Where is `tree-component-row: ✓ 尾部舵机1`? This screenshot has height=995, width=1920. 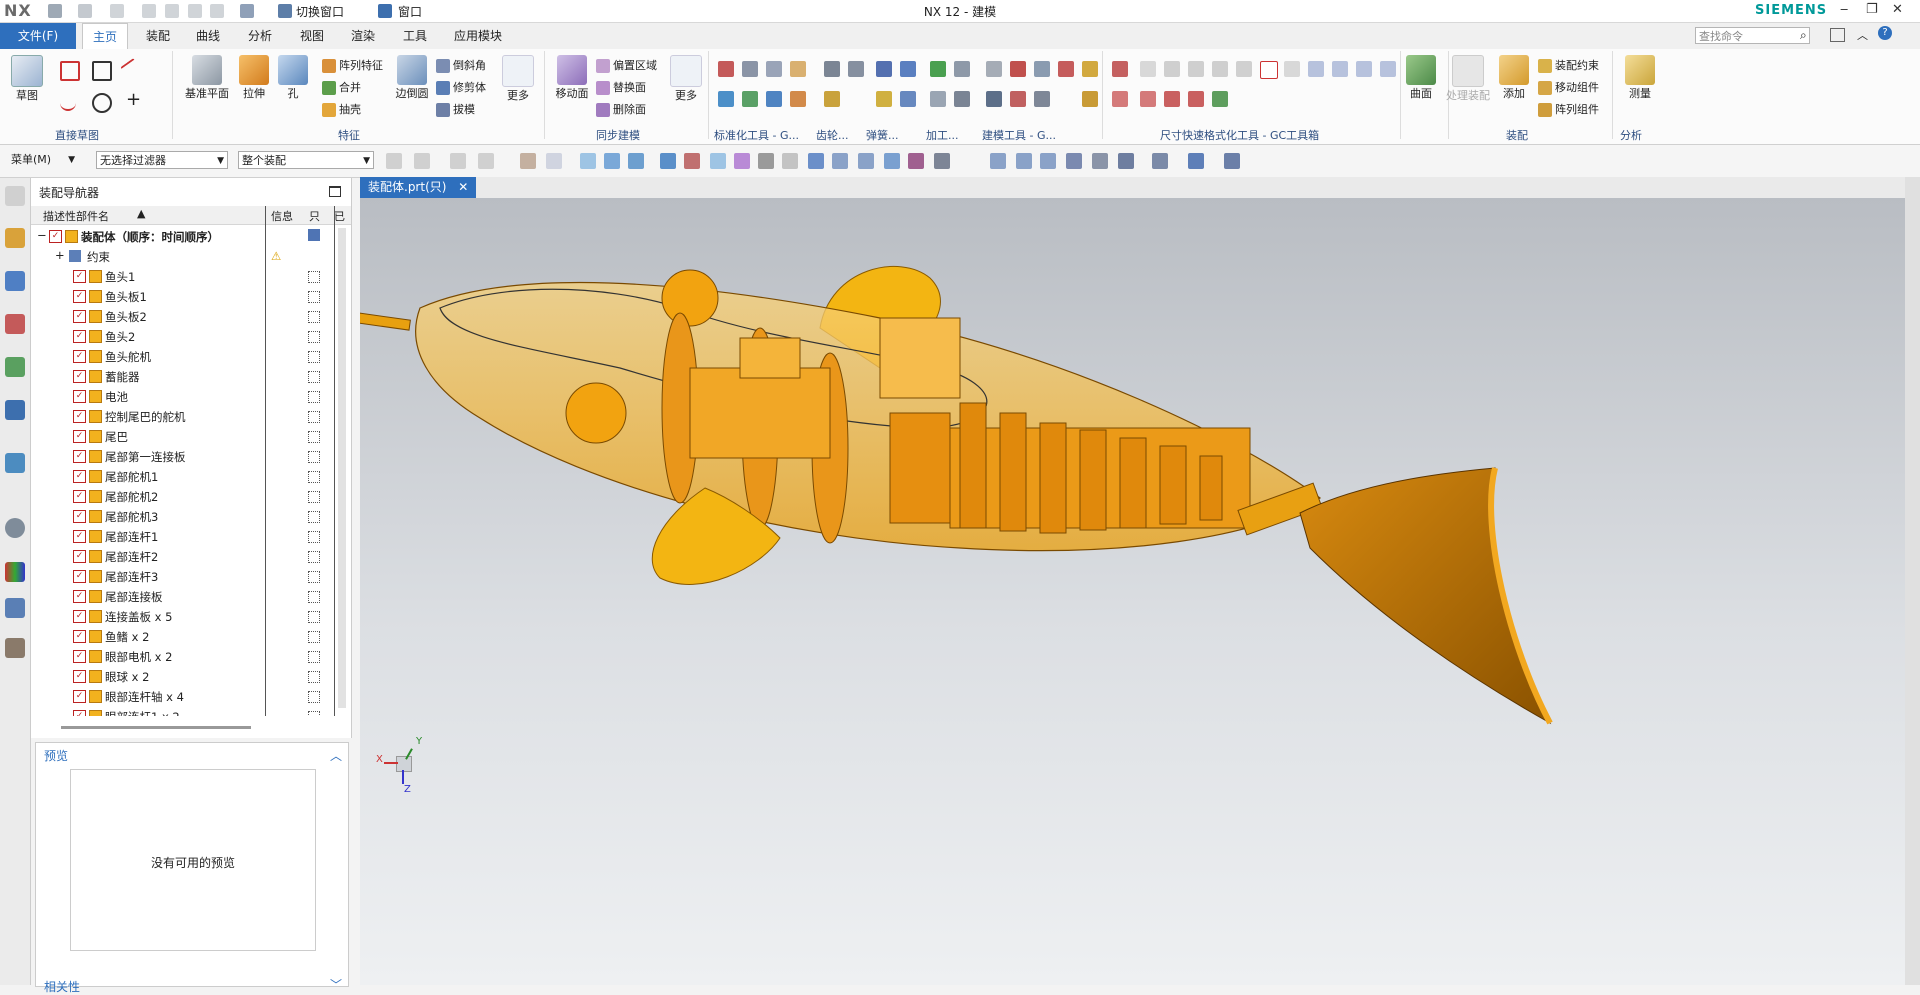 tree-component-row: ✓ 尾部舵机1 is located at coordinates (181, 476).